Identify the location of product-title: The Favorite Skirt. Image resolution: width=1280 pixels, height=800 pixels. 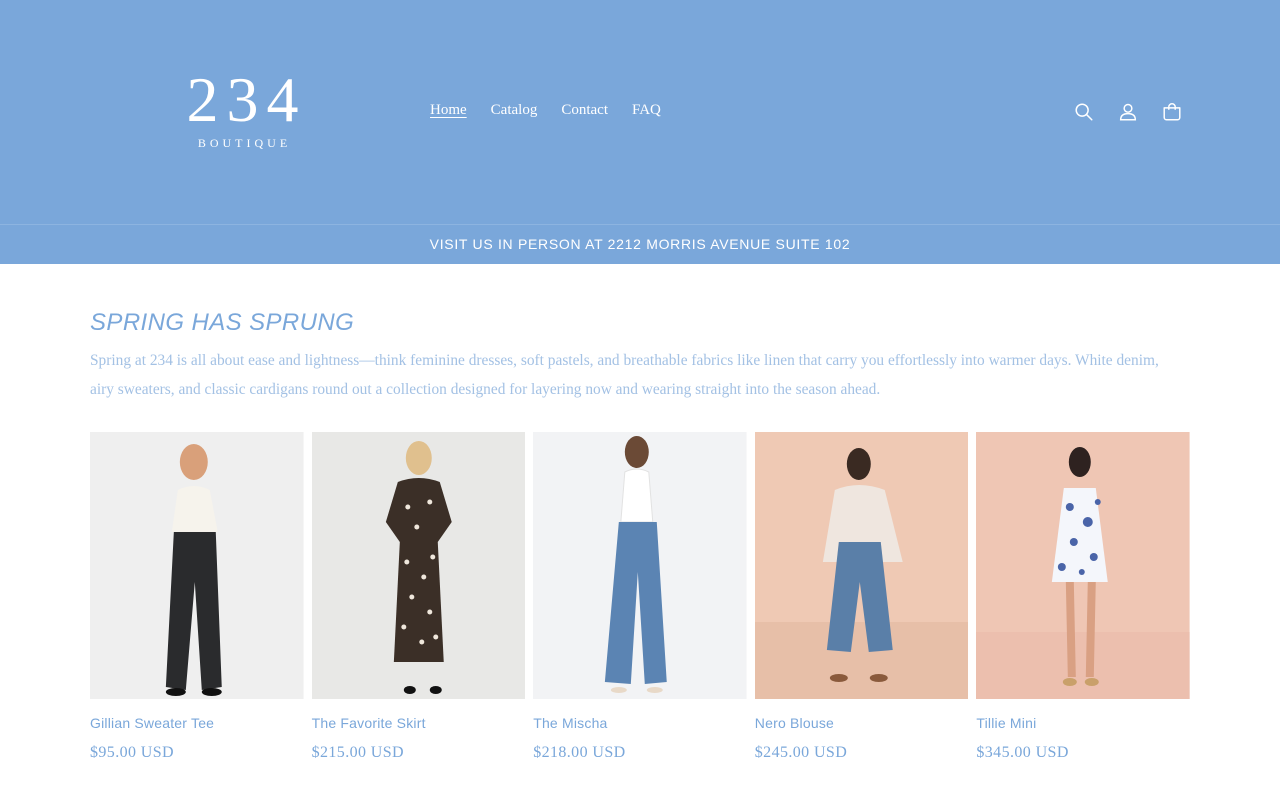
(419, 723).